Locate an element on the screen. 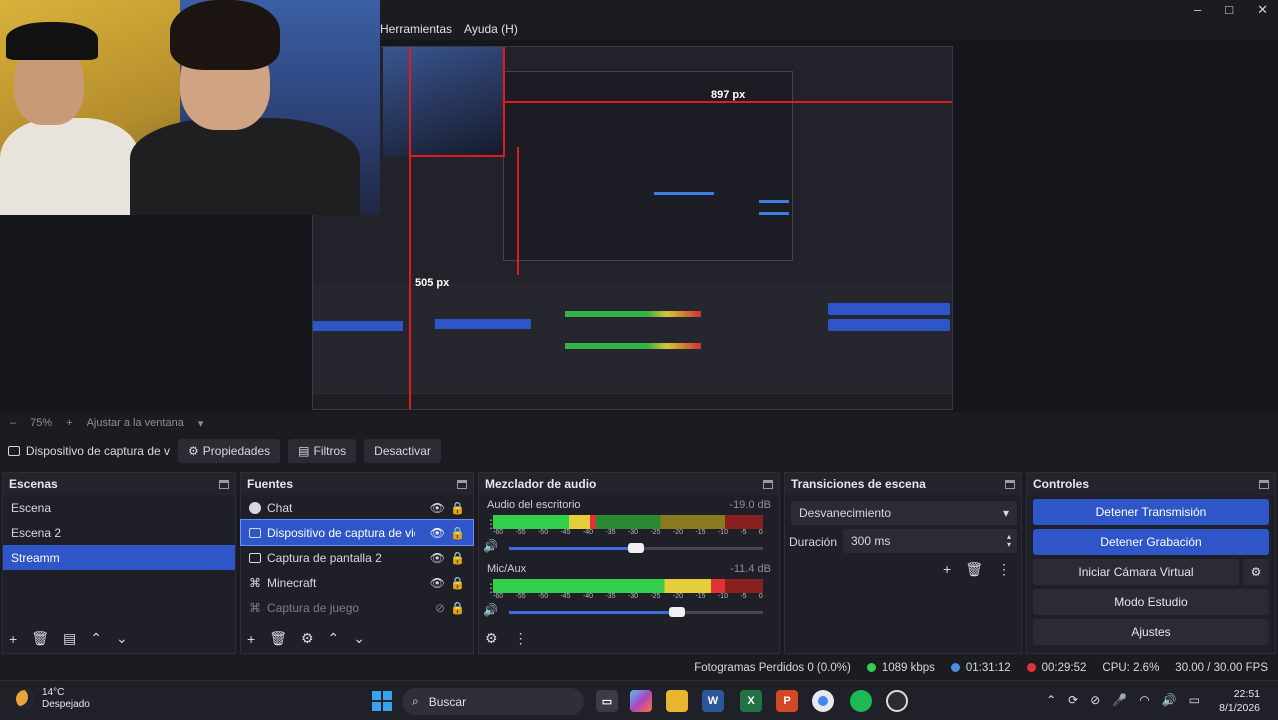  mixer-title: Mezclador de audio is located at coordinates (541, 484).